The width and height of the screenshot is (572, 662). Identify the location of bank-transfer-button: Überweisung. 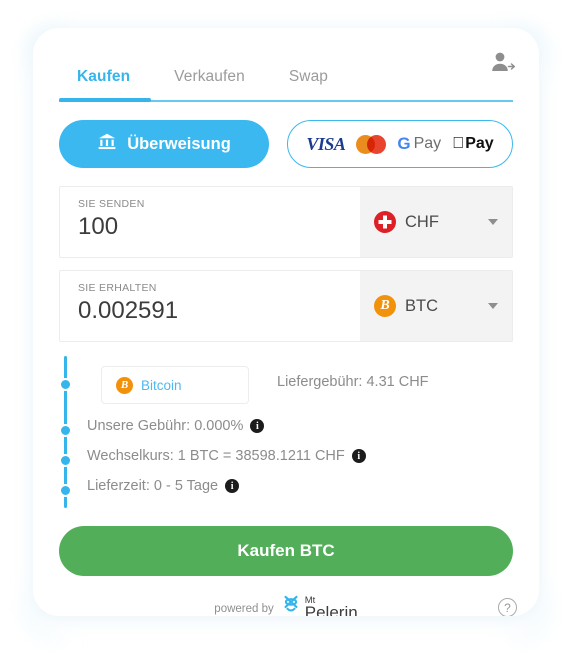
(164, 144).